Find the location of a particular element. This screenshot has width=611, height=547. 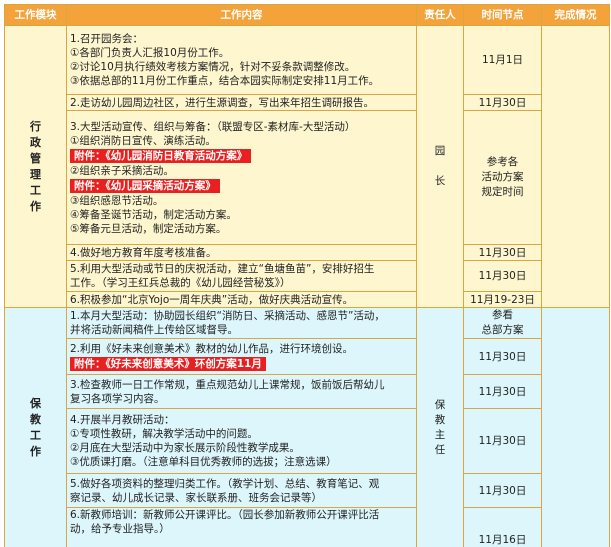

time-node: 11月19-23日 is located at coordinates (502, 299).